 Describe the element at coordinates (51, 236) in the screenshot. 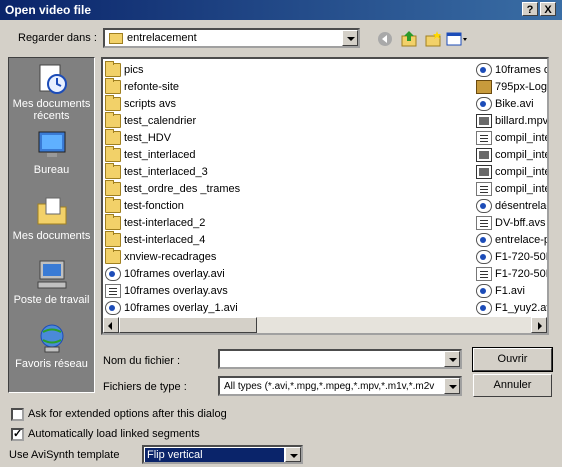

I see `place-label: Mes documents` at that location.